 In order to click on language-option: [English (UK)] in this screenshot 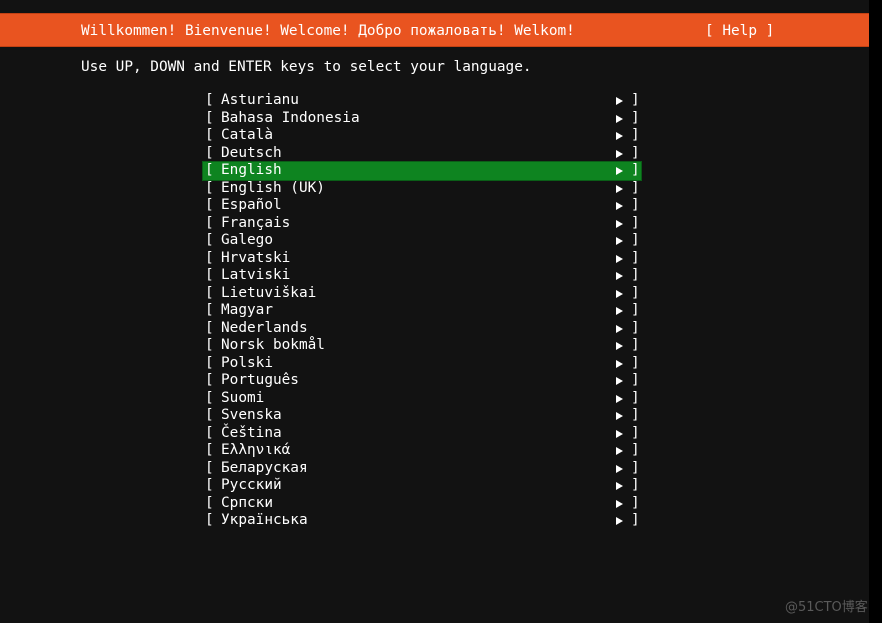, I will do `click(422, 189)`.